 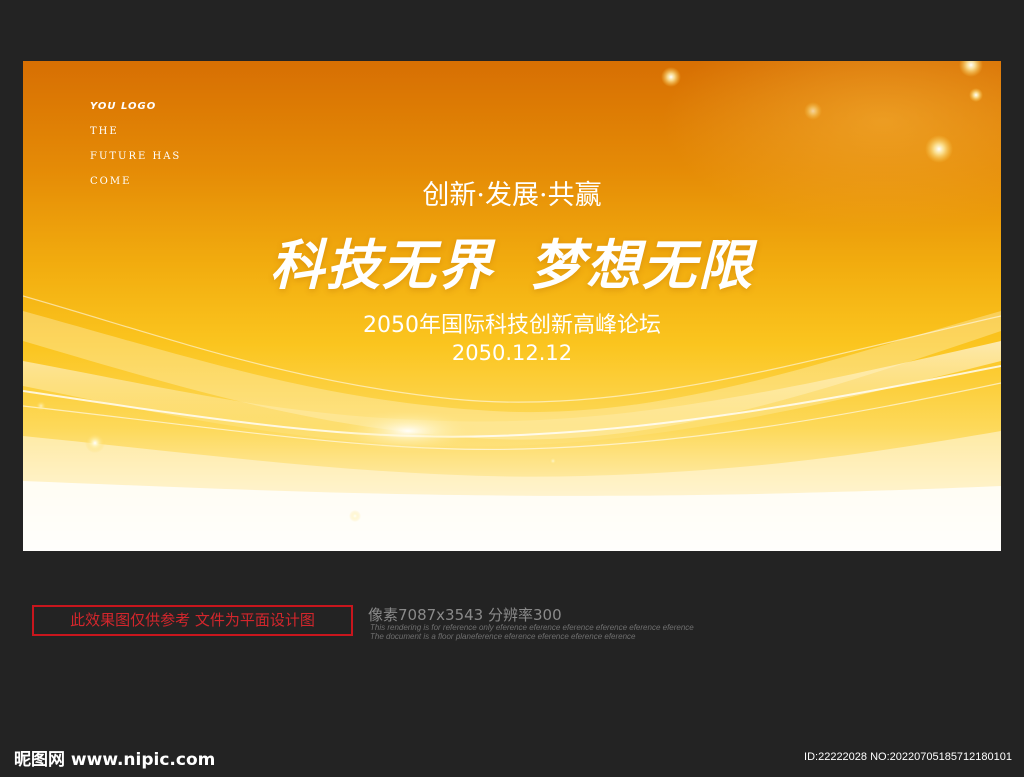 What do you see at coordinates (512, 325) in the screenshot?
I see `forum-name: 2050年国际科技创新高峰论坛` at bounding box center [512, 325].